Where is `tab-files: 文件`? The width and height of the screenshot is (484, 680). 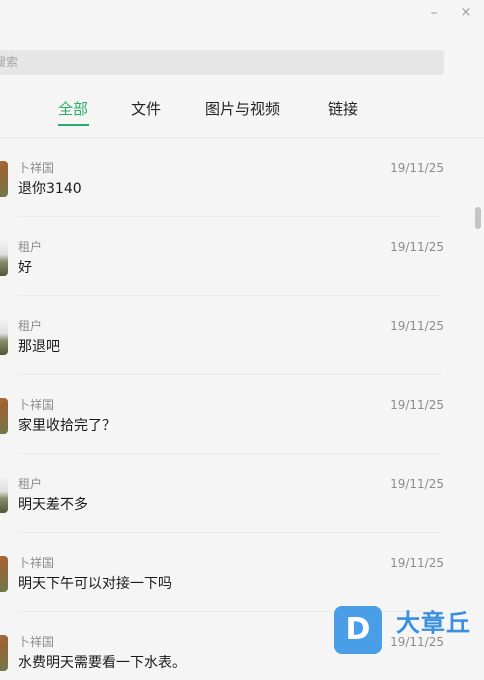 tab-files: 文件 is located at coordinates (146, 109).